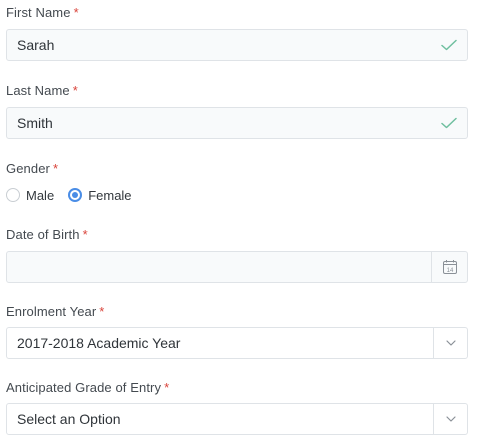 This screenshot has width=477, height=448. I want to click on gender-radio-group: Male Female, so click(76, 195).